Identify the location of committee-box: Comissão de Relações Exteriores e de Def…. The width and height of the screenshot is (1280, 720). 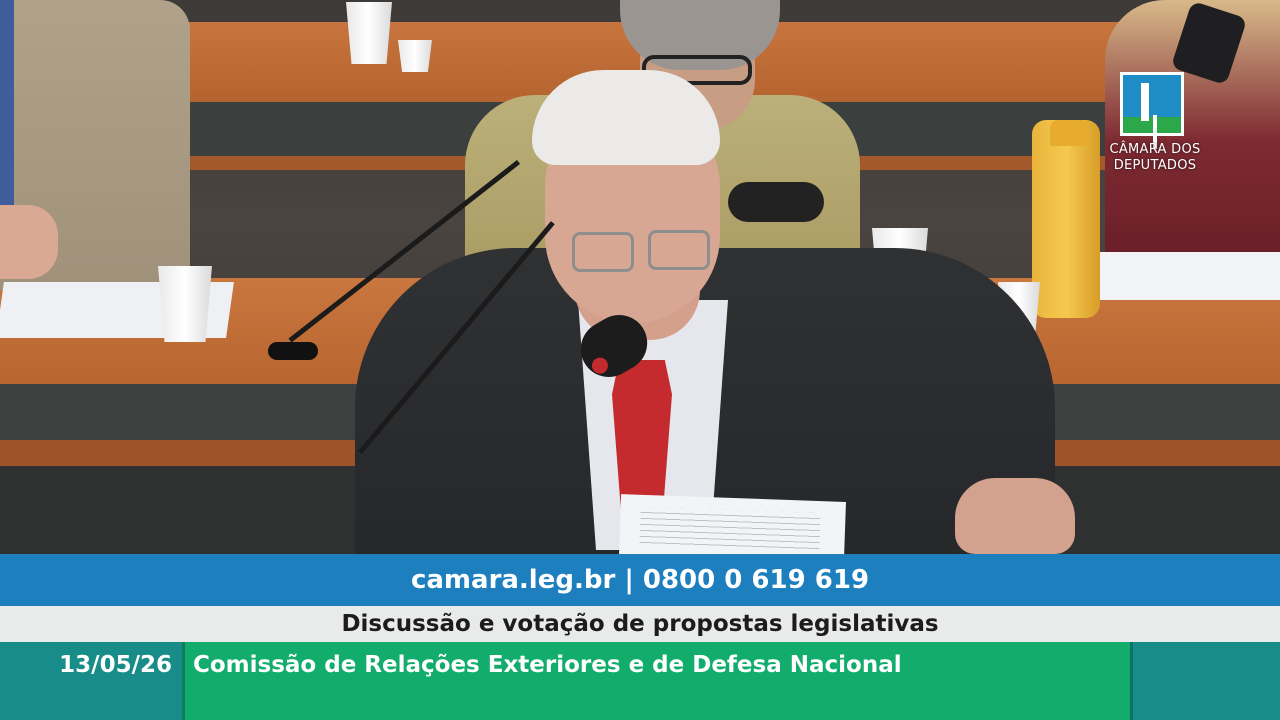
(656, 681).